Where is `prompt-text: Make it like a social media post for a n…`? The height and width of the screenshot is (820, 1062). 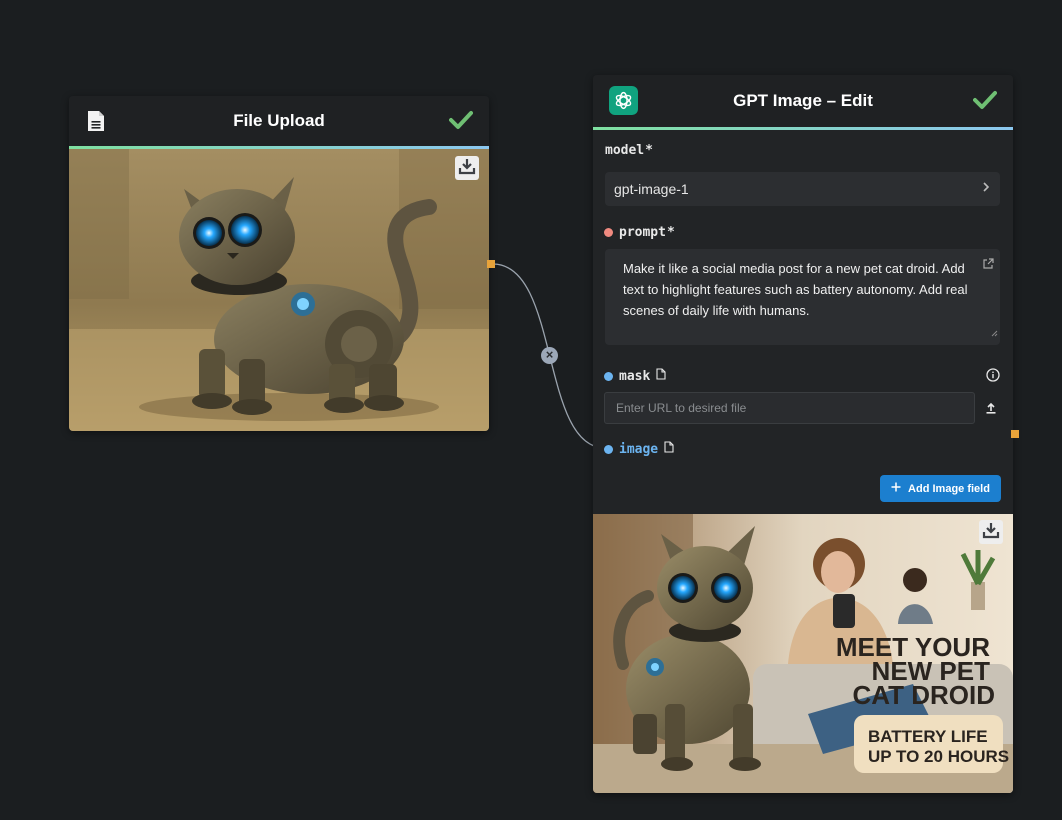
prompt-text: Make it like a social media post for a n… is located at coordinates (795, 289).